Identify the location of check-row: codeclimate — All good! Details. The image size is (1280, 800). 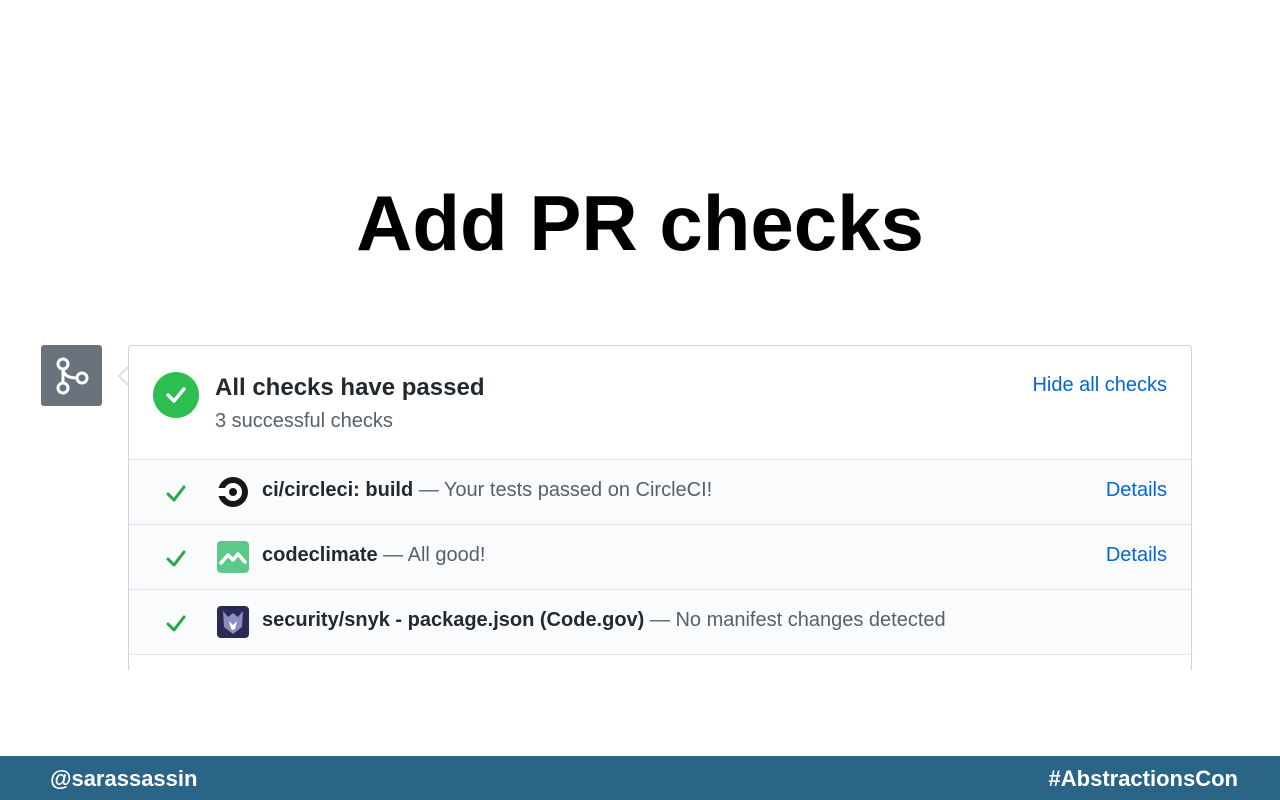
(660, 557).